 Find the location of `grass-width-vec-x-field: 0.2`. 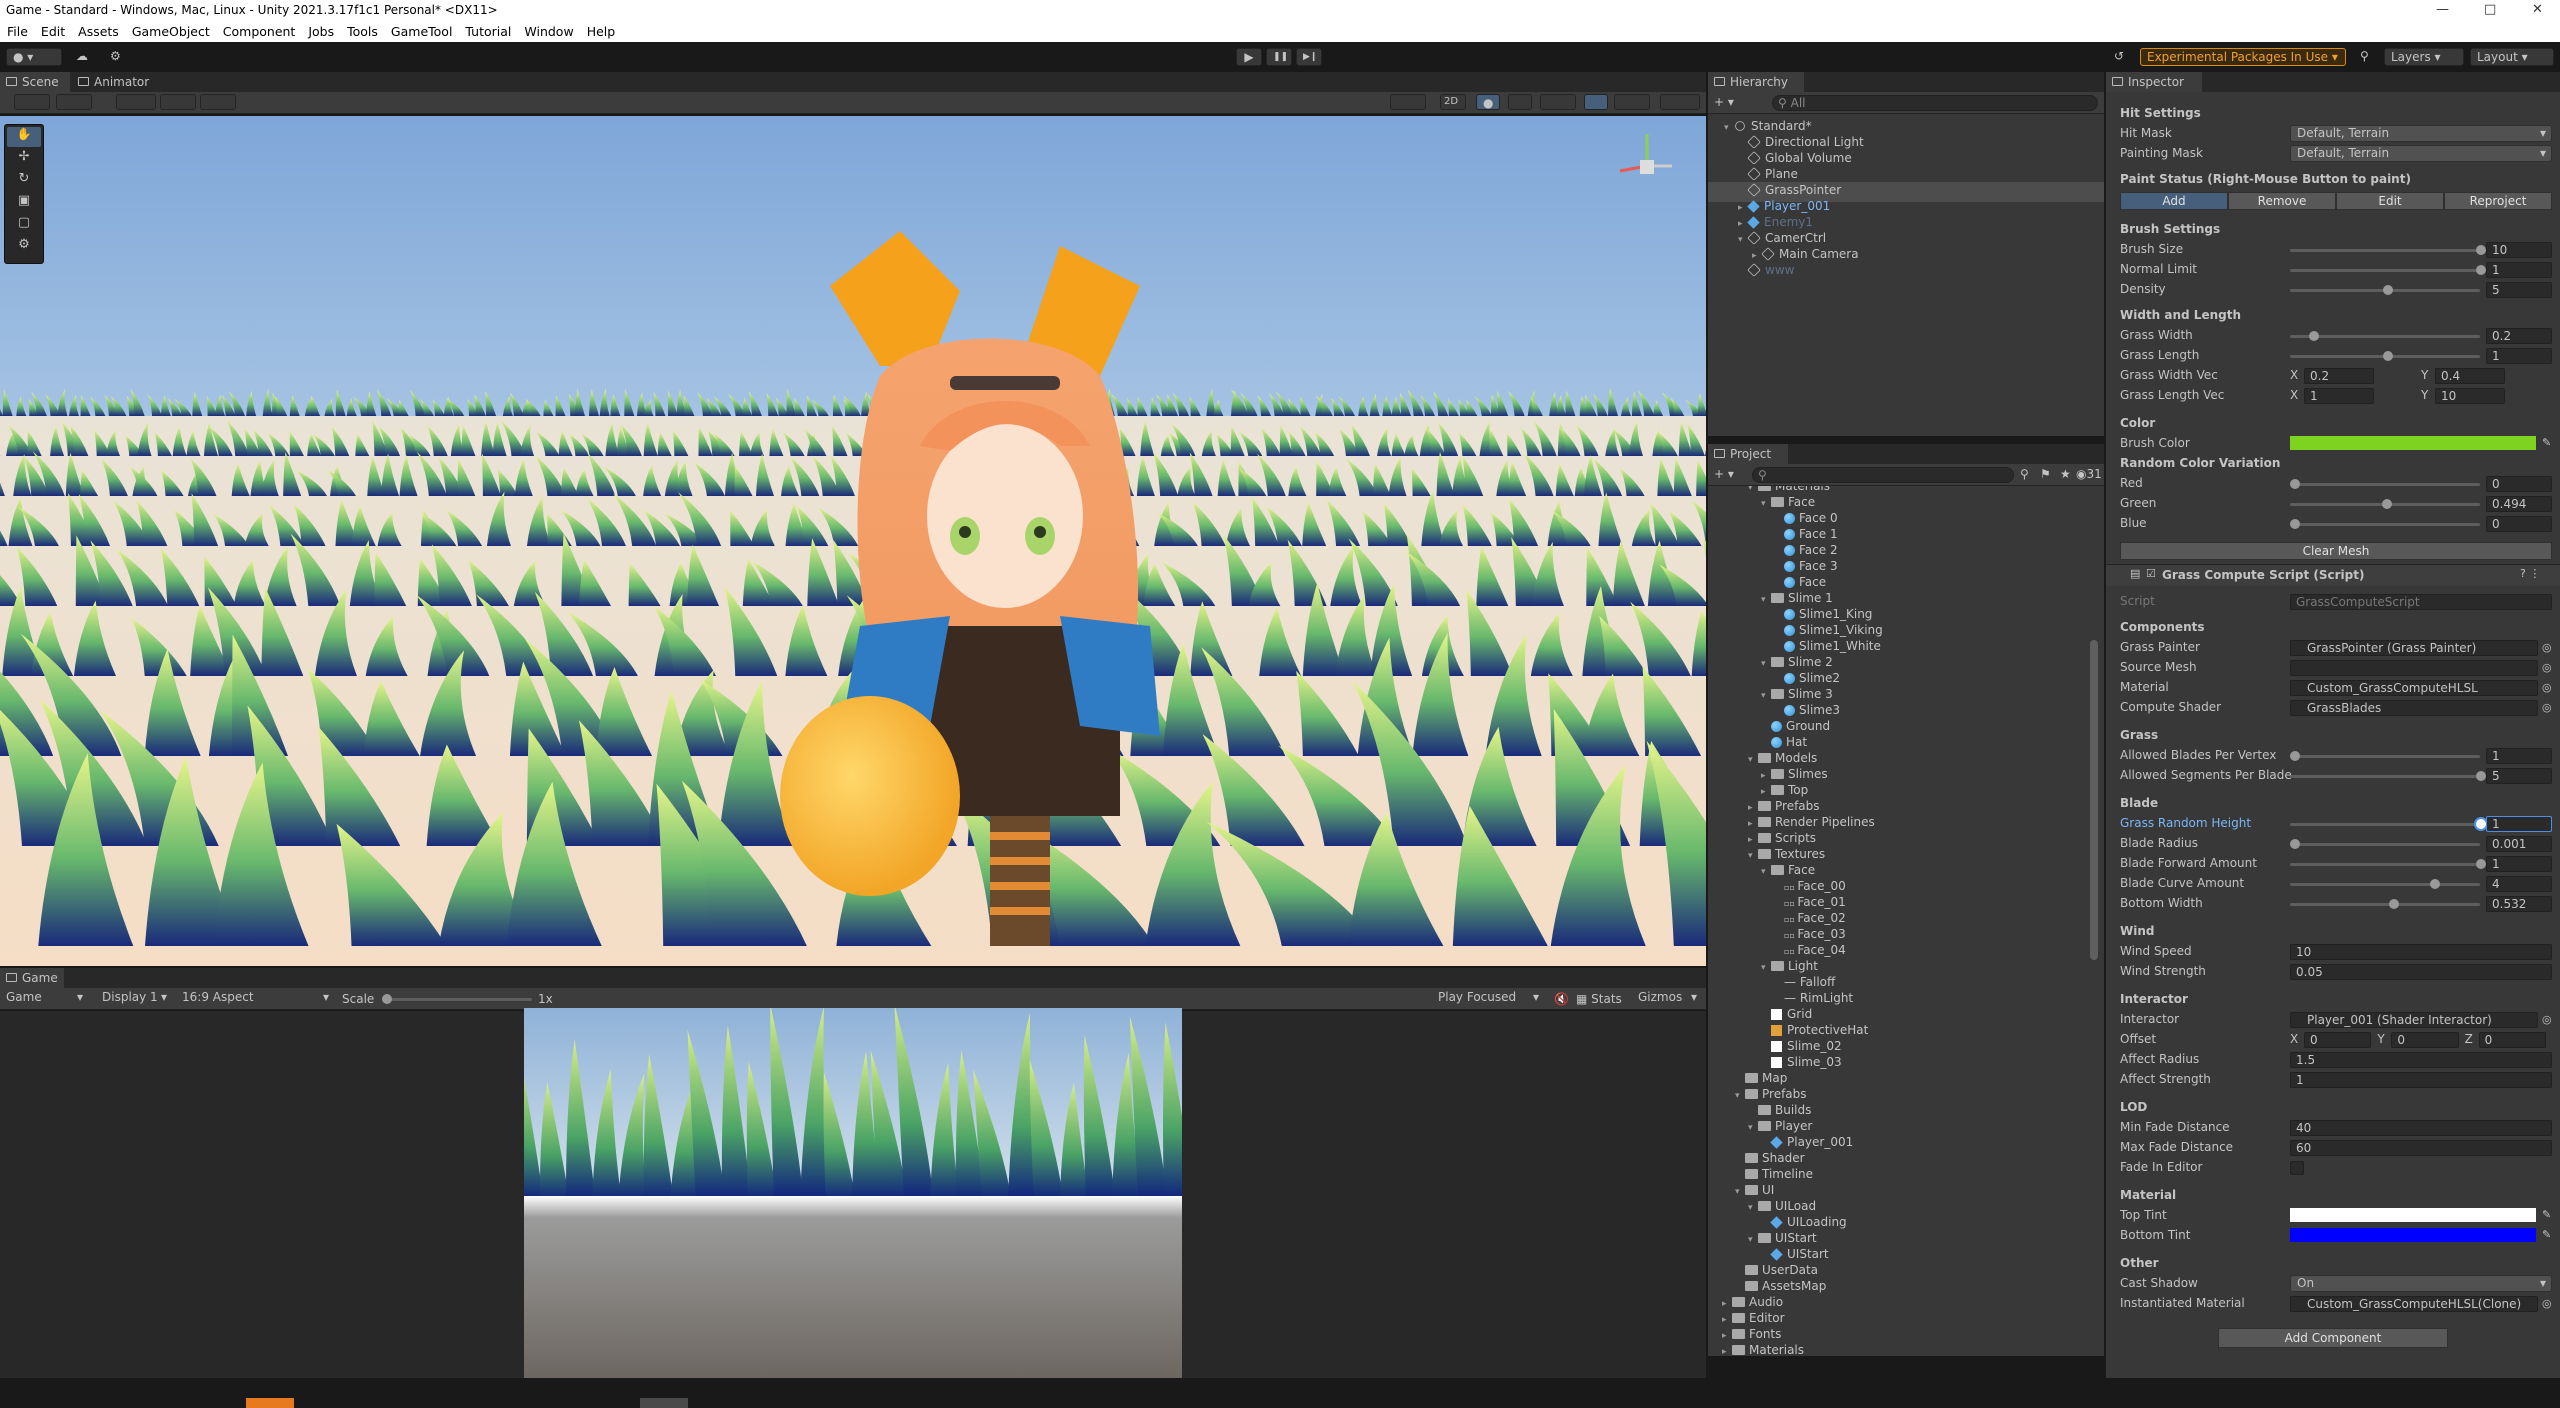

grass-width-vec-x-field: 0.2 is located at coordinates (2339, 376).